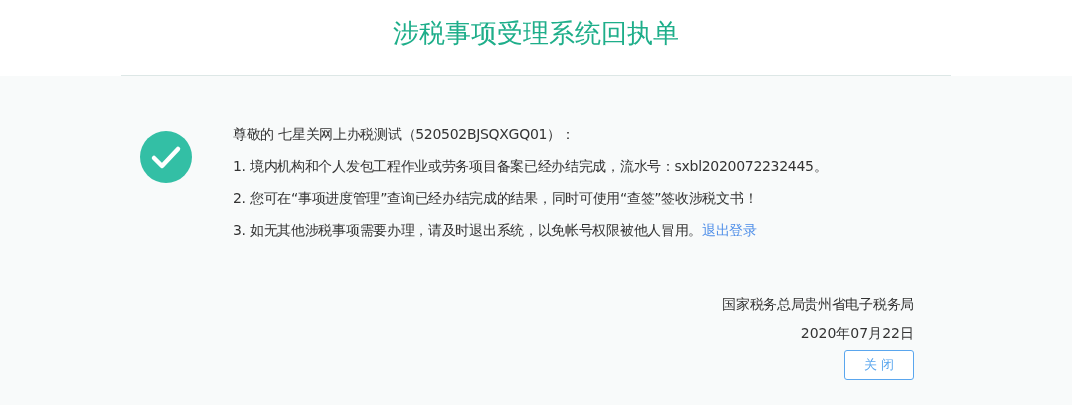 The width and height of the screenshot is (1072, 405). What do you see at coordinates (404, 134) in the screenshot?
I see `greeting-text: 尊敬的 七星关网上办税测试（520502BJSQXGQ01）：` at bounding box center [404, 134].